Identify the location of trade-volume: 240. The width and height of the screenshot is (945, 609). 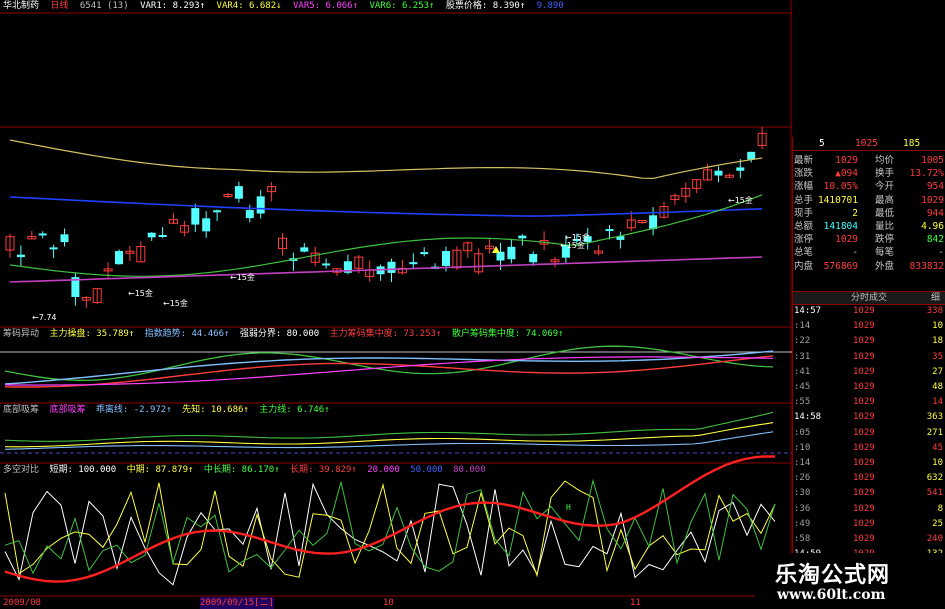
(934, 539).